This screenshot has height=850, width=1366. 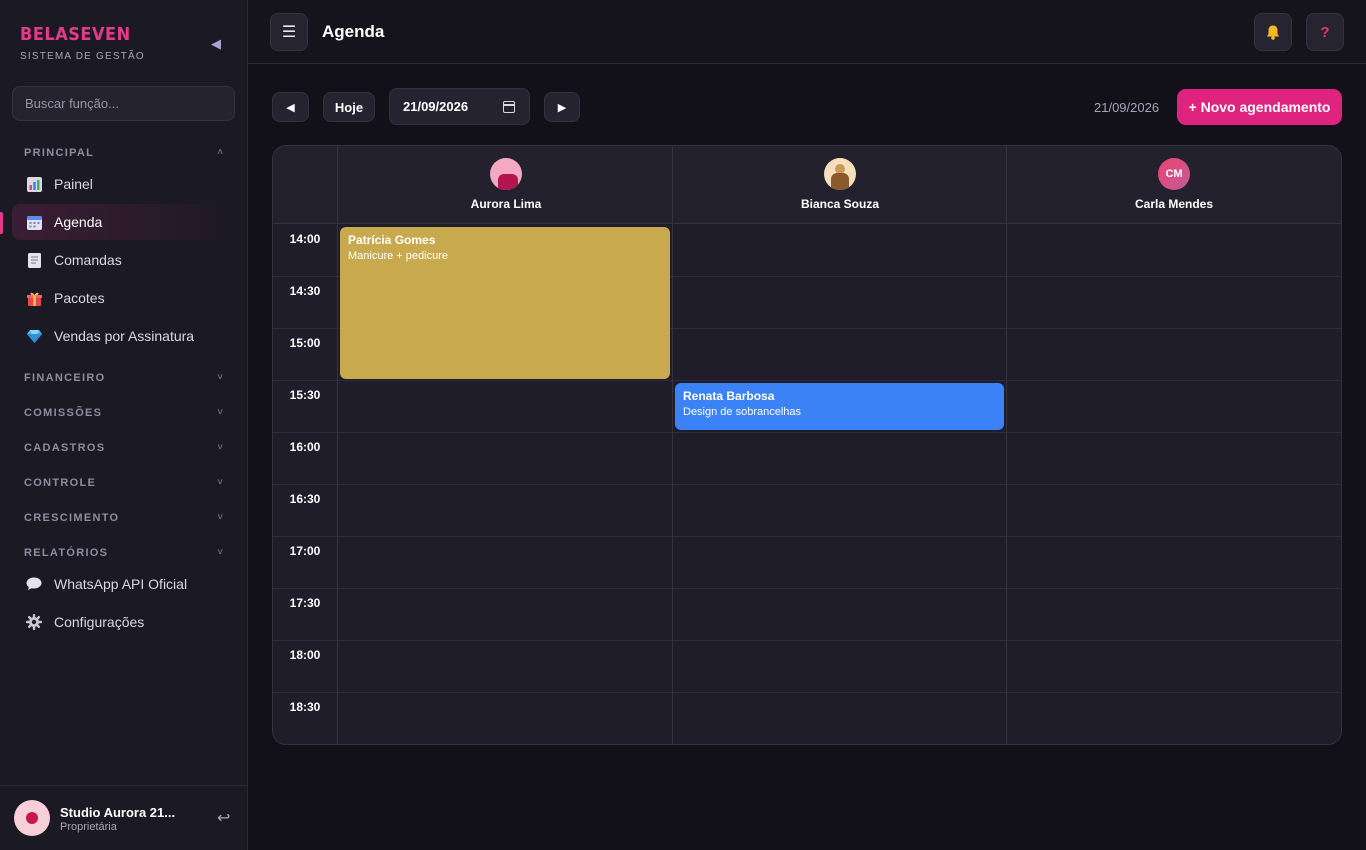 What do you see at coordinates (124, 379) in the screenshot?
I see `section-financeiro: FINANCEIRO ˅` at bounding box center [124, 379].